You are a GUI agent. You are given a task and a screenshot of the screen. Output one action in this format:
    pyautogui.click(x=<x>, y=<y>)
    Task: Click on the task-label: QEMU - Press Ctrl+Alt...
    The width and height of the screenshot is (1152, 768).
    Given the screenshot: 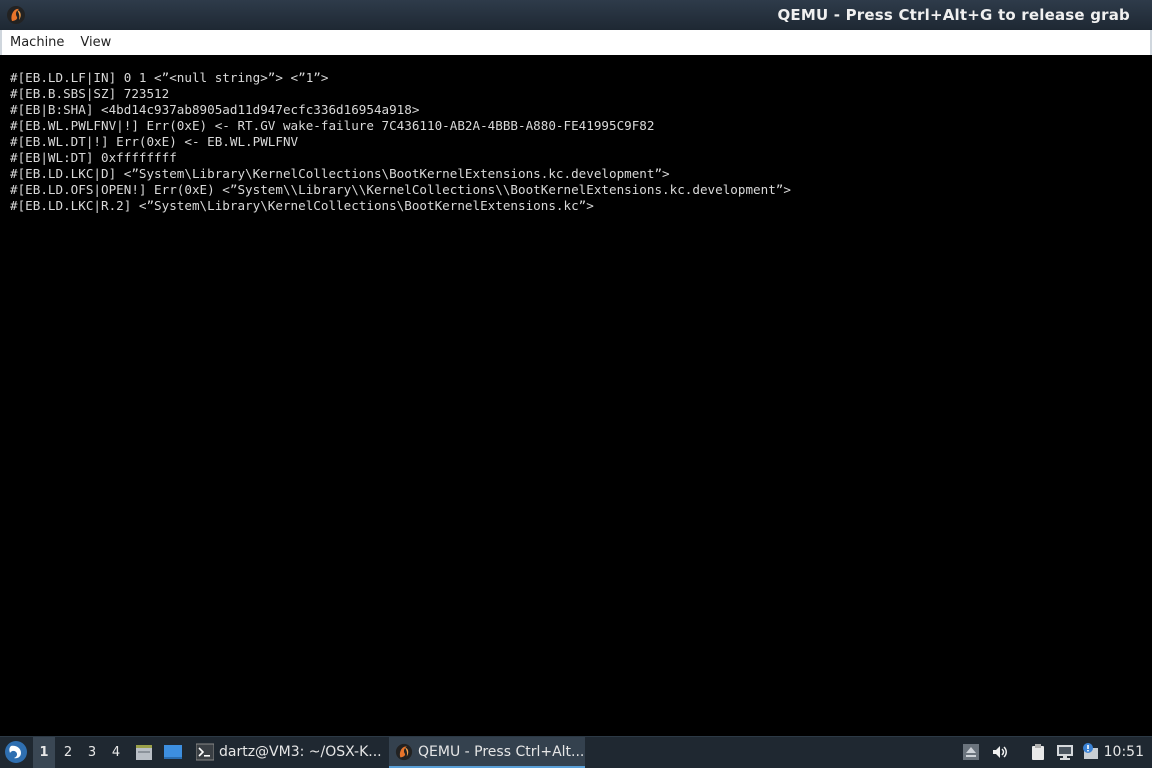 What is the action you would take?
    pyautogui.click(x=501, y=752)
    